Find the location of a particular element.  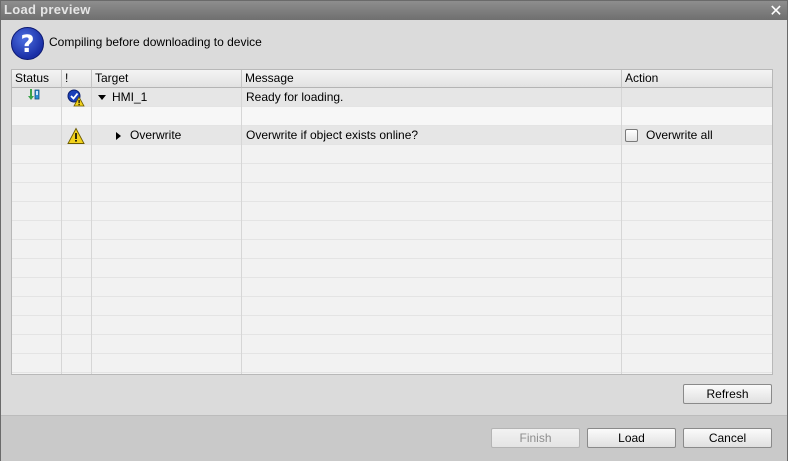

finish-button: Finish is located at coordinates (535, 438).